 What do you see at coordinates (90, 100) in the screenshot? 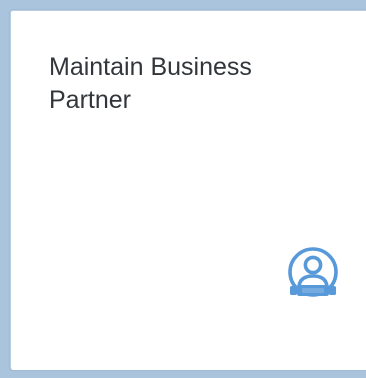
I see `tile-title-line-2: Partner` at bounding box center [90, 100].